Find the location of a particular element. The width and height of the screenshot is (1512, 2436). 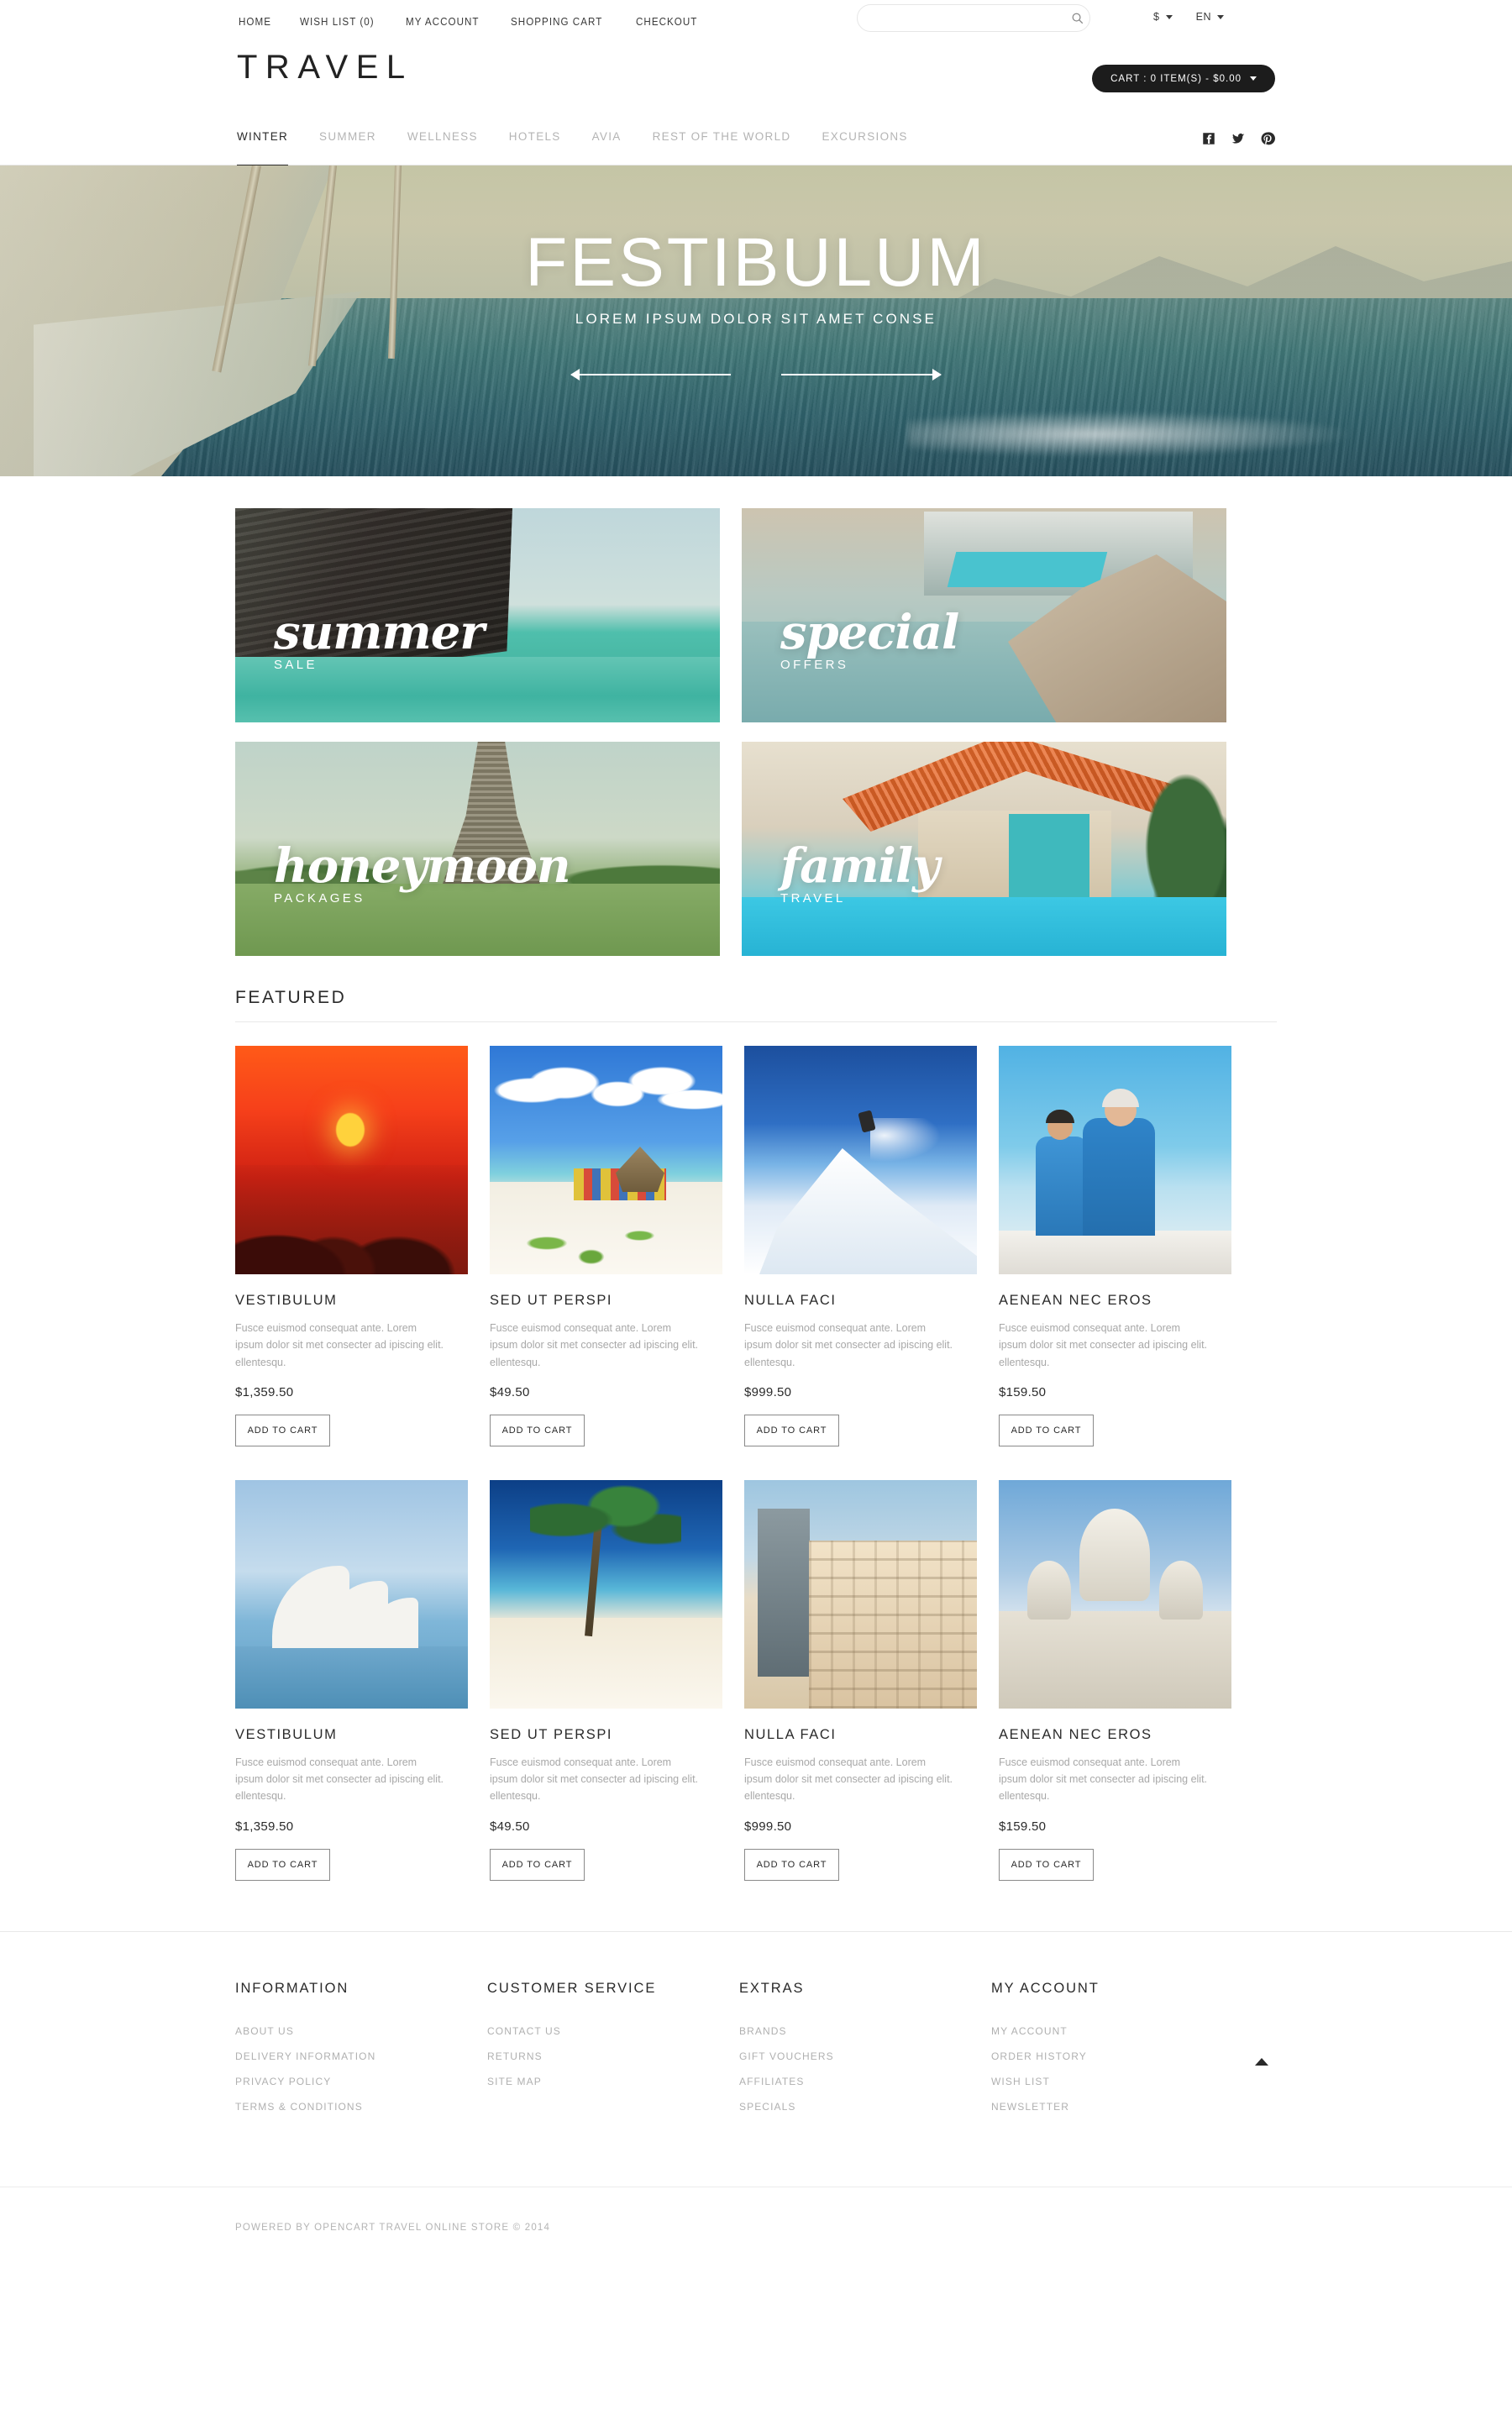

footer-link-newsletter: NEWSLETTER is located at coordinates (1117, 2107).